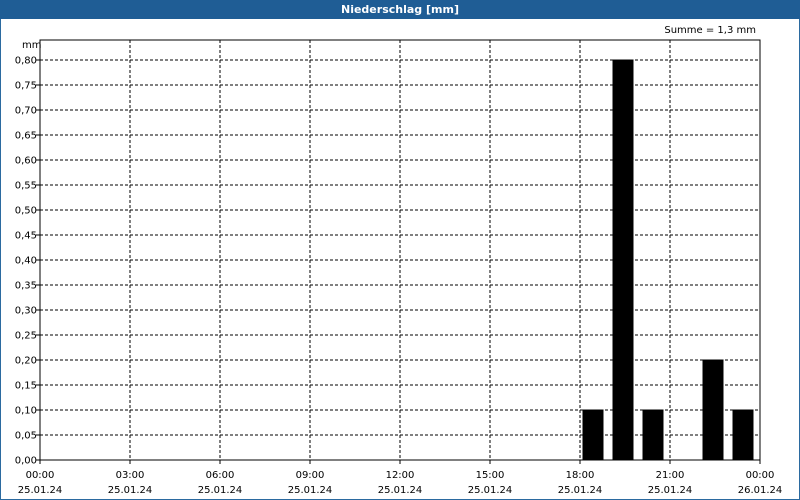 This screenshot has height=500, width=800. I want to click on y-tick-label: 0,35, so click(26, 286).